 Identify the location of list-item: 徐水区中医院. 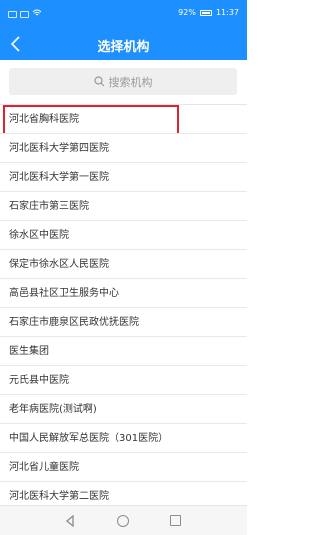
(123, 235).